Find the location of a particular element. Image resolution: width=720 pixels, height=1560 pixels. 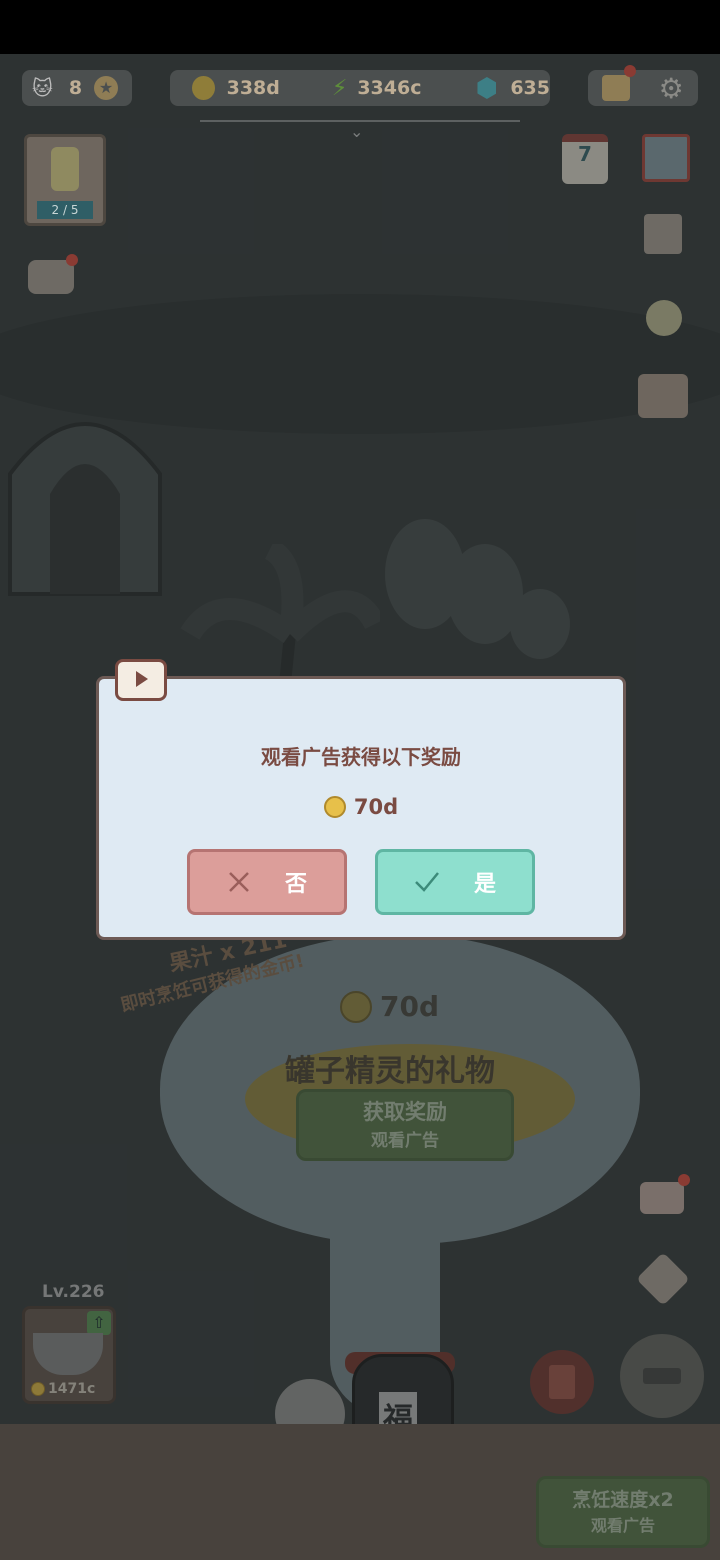

camera-icon is located at coordinates (665, 1194).